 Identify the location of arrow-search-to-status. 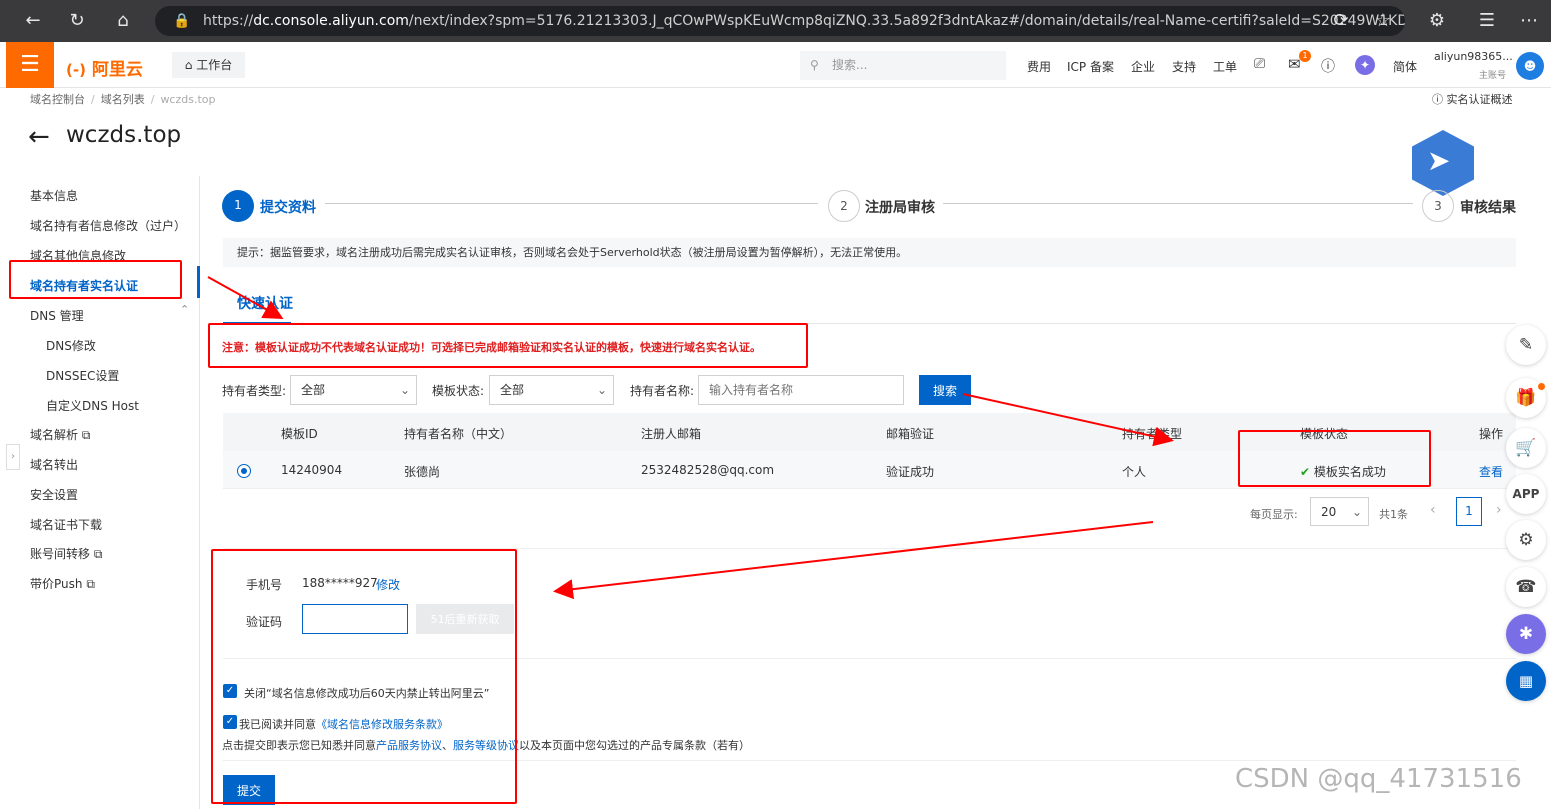
(1068, 420).